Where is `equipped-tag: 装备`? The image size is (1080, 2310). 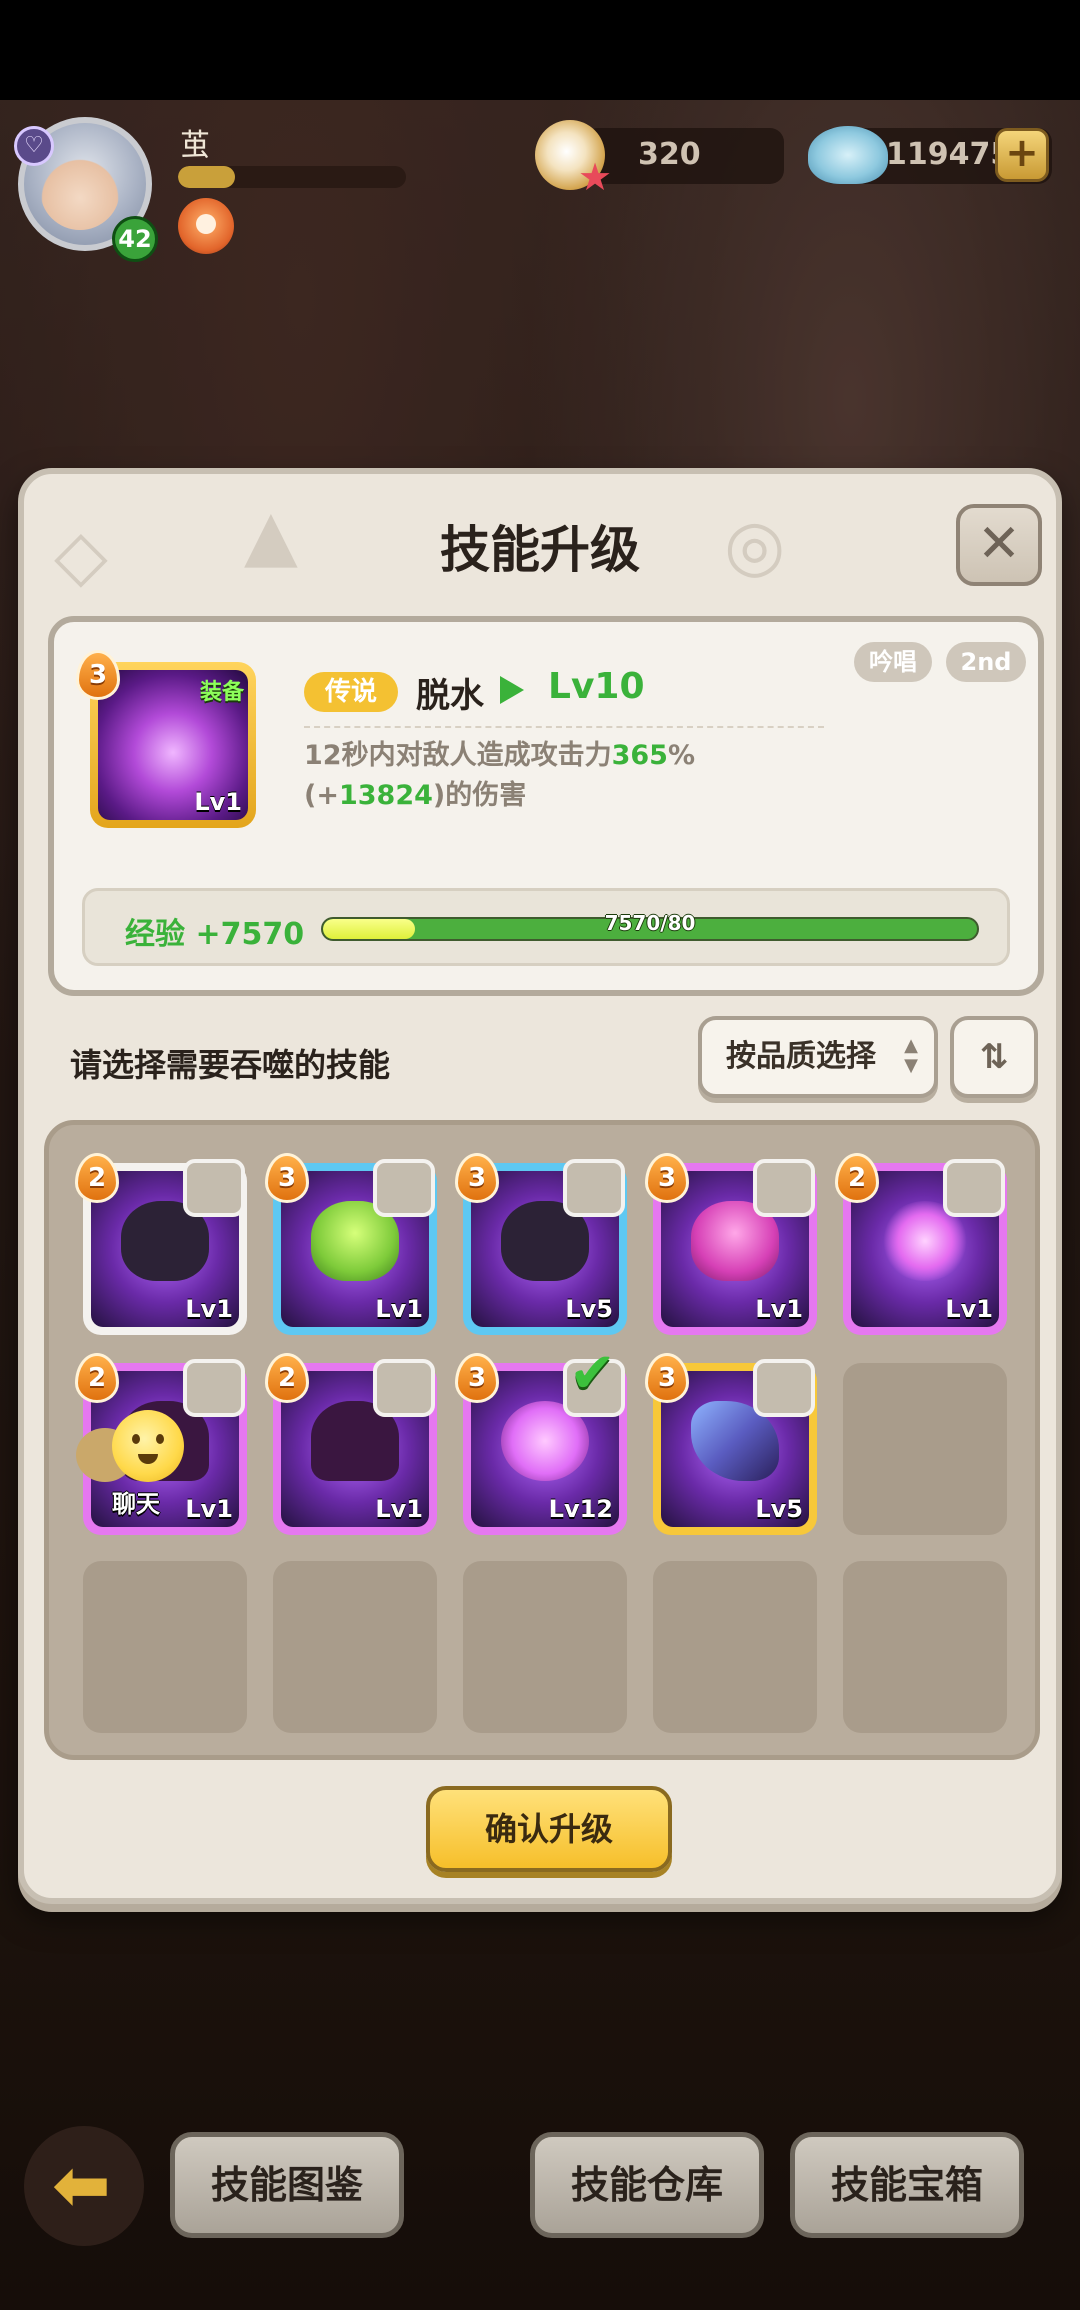 equipped-tag: 装备 is located at coordinates (221, 692).